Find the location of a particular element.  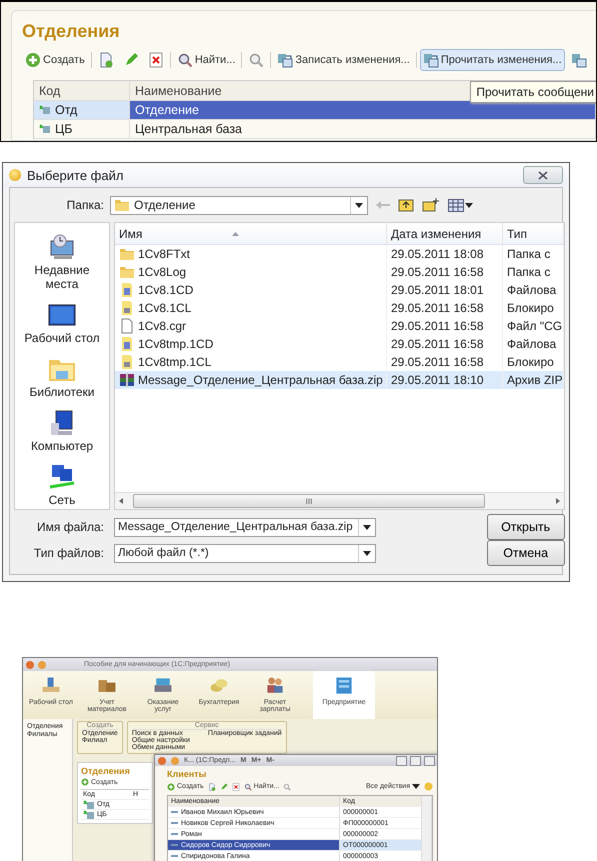

file-name-cell: Message_Отделение_Центральная база.zip is located at coordinates (251, 380).